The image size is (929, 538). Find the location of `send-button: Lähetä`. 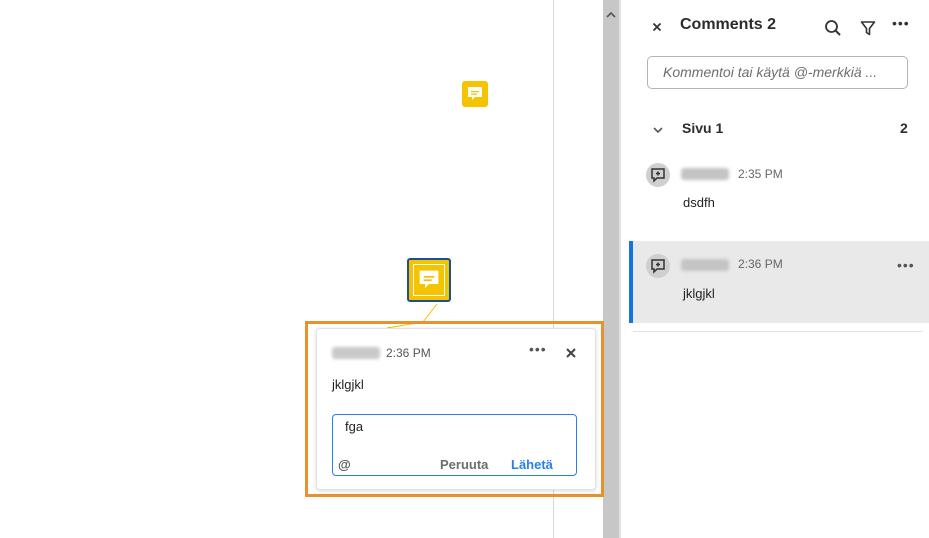

send-button: Lähetä is located at coordinates (532, 464).